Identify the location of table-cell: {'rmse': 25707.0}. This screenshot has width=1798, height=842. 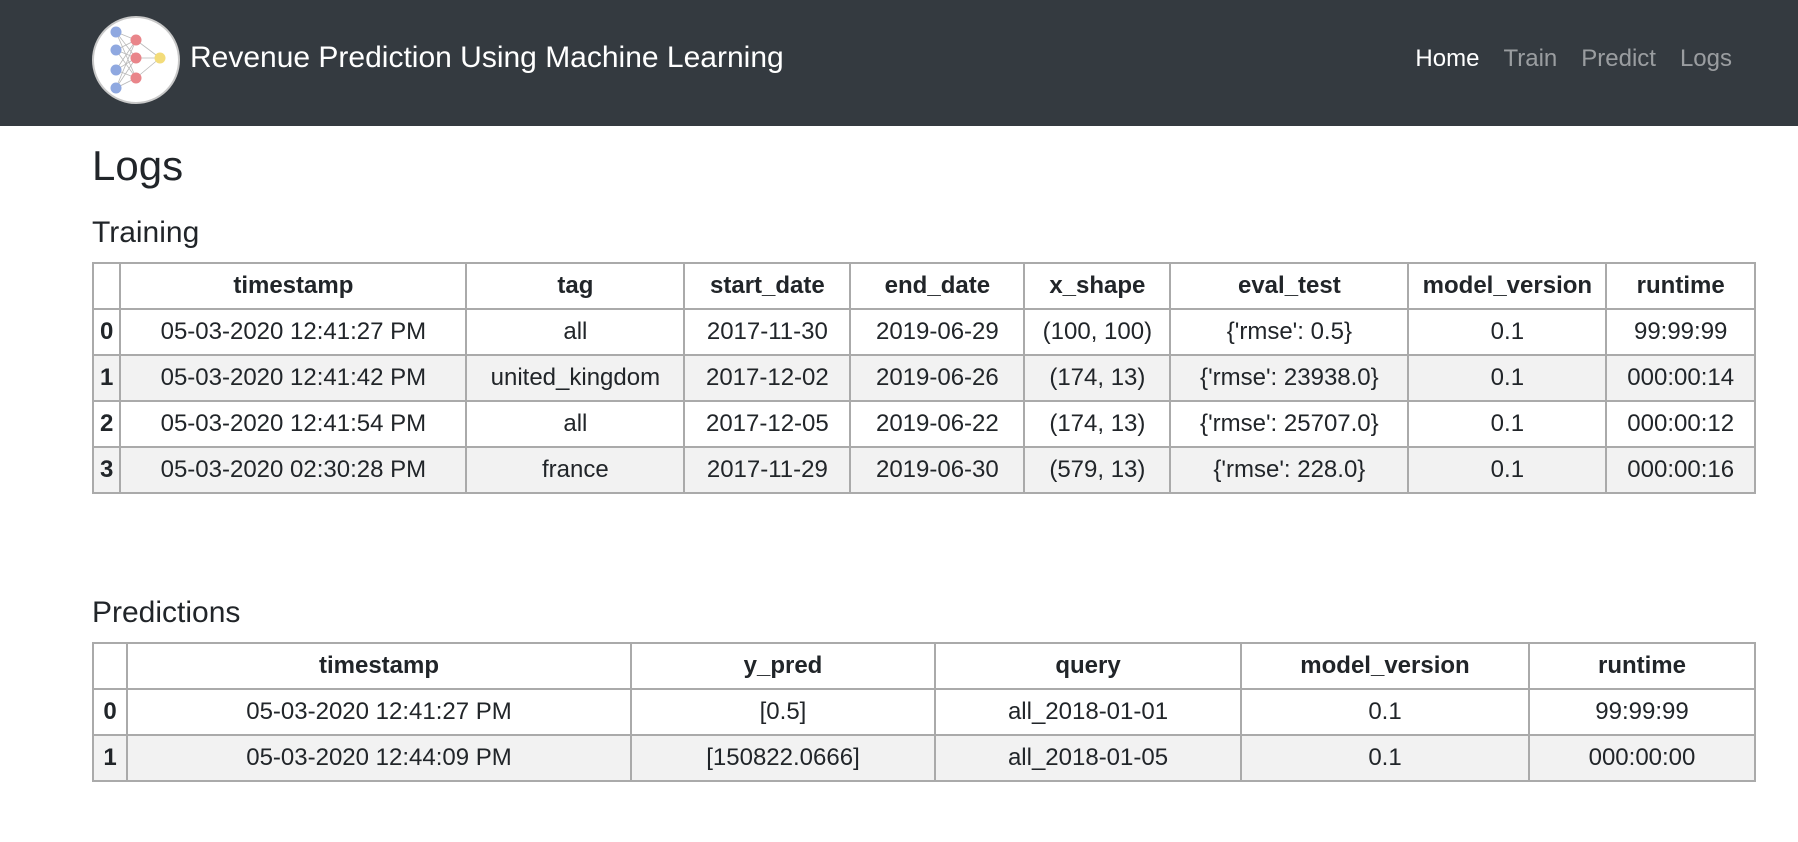
(1289, 424).